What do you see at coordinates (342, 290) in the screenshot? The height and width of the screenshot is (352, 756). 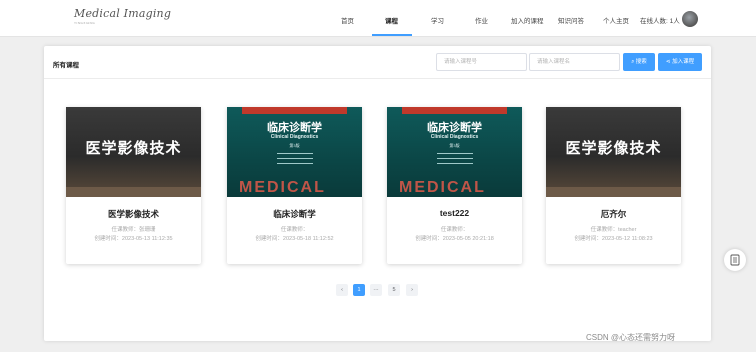 I see `prev-page-button: ‹` at bounding box center [342, 290].